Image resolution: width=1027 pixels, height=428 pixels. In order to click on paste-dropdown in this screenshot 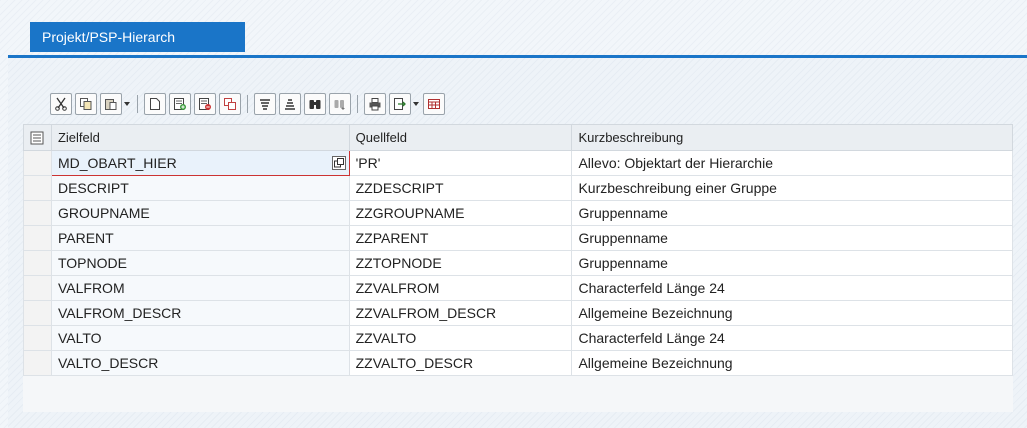, I will do `click(127, 104)`.